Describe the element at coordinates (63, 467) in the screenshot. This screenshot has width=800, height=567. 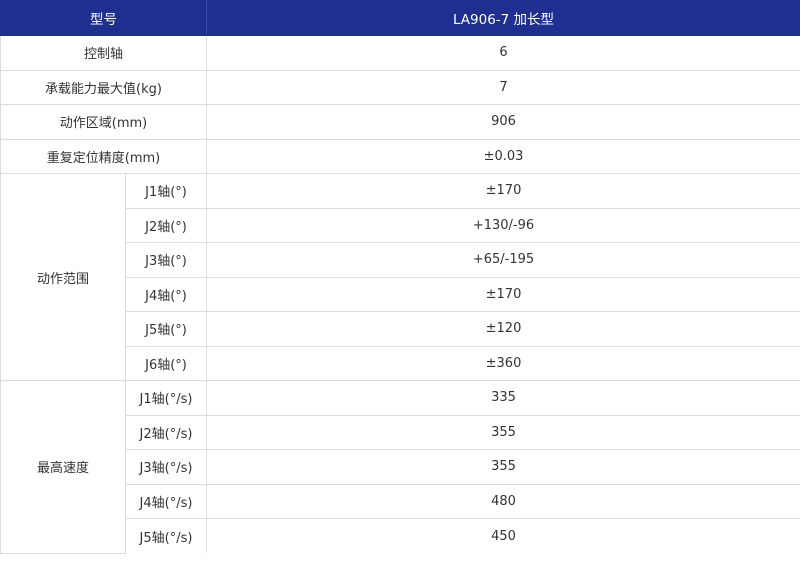
I see `group-label-max-speed: 最高速度` at that location.